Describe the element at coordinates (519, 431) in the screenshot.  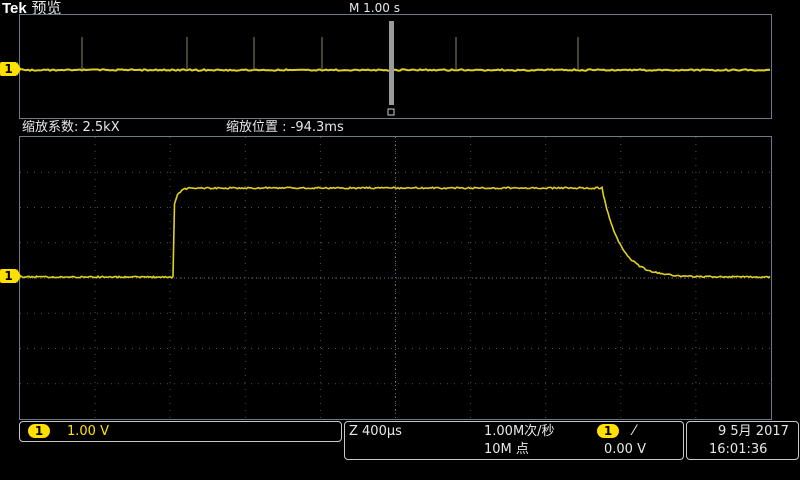
I see `sample-rate: 1.00M次/秒` at that location.